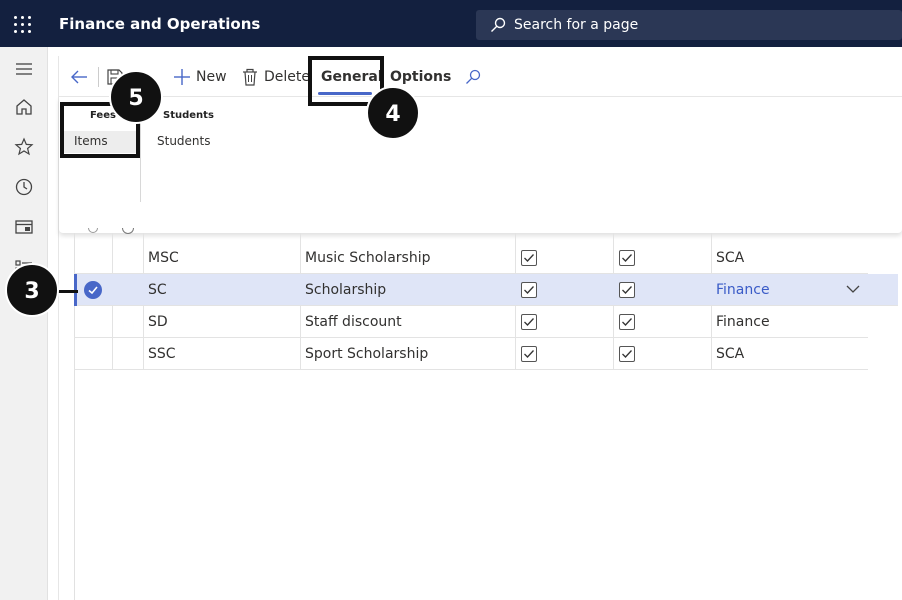  I want to click on action-search-button, so click(473, 77).